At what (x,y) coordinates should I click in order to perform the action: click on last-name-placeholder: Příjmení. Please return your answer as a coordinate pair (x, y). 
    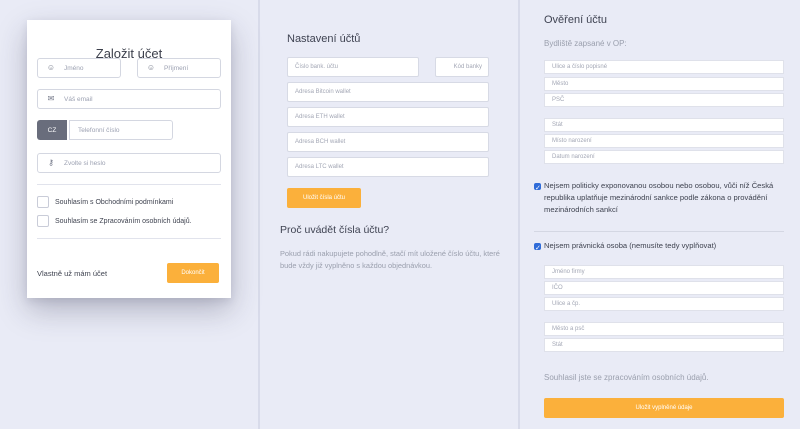
    Looking at the image, I should click on (176, 68).